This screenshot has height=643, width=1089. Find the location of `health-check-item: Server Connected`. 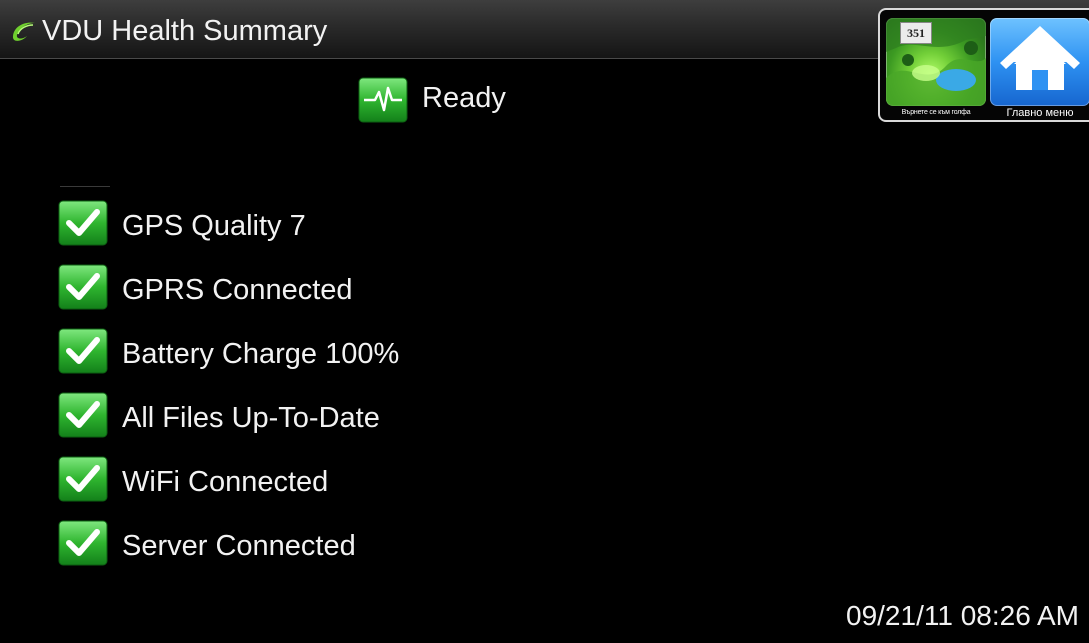

health-check-item: Server Connected is located at coordinates (268, 552).